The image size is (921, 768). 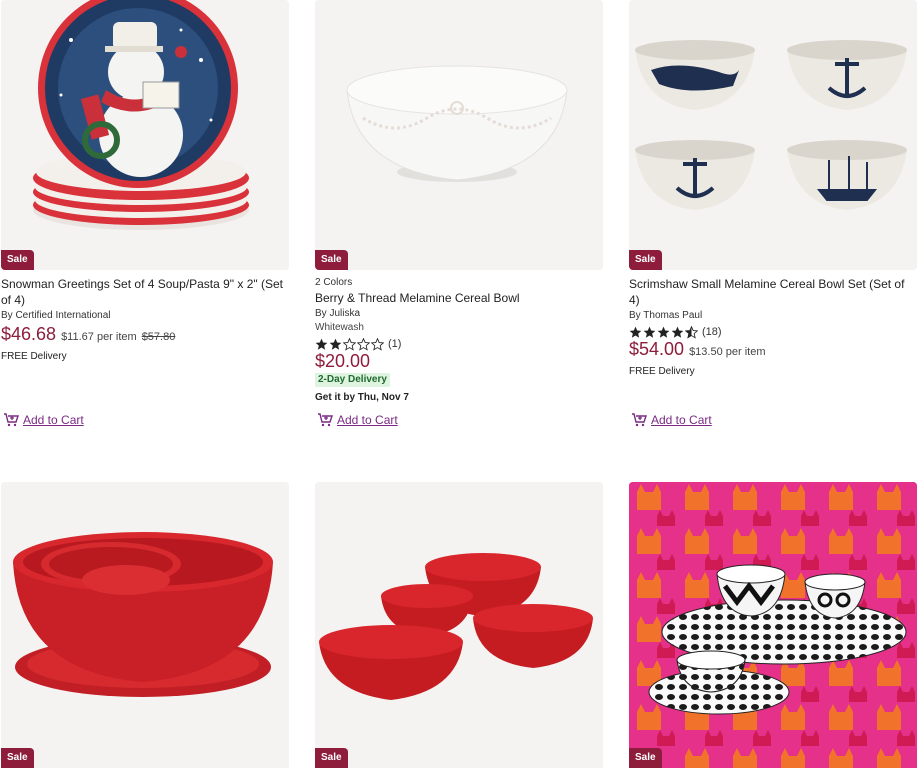 I want to click on per-item-price: $13.50 per item, so click(x=727, y=352).